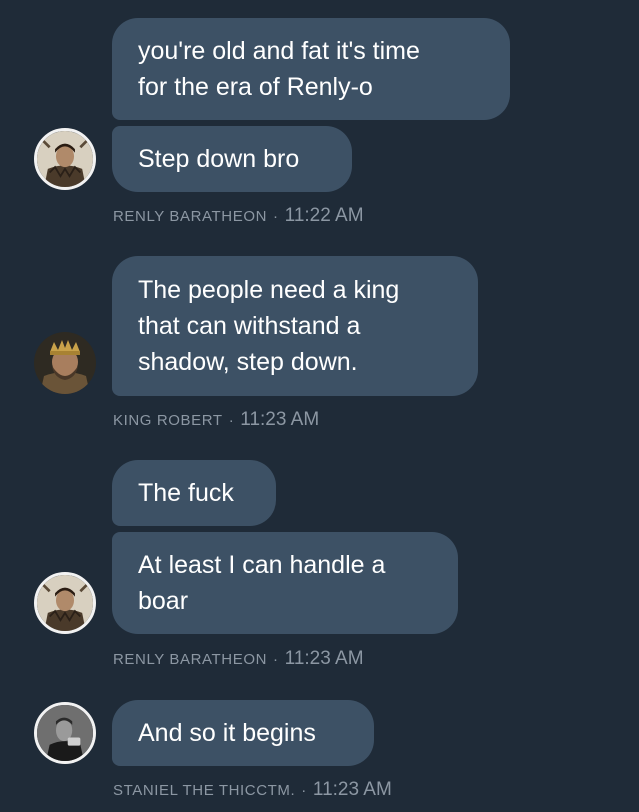 The width and height of the screenshot is (639, 812). I want to click on message-line: you're old and fat it's time, so click(279, 51).